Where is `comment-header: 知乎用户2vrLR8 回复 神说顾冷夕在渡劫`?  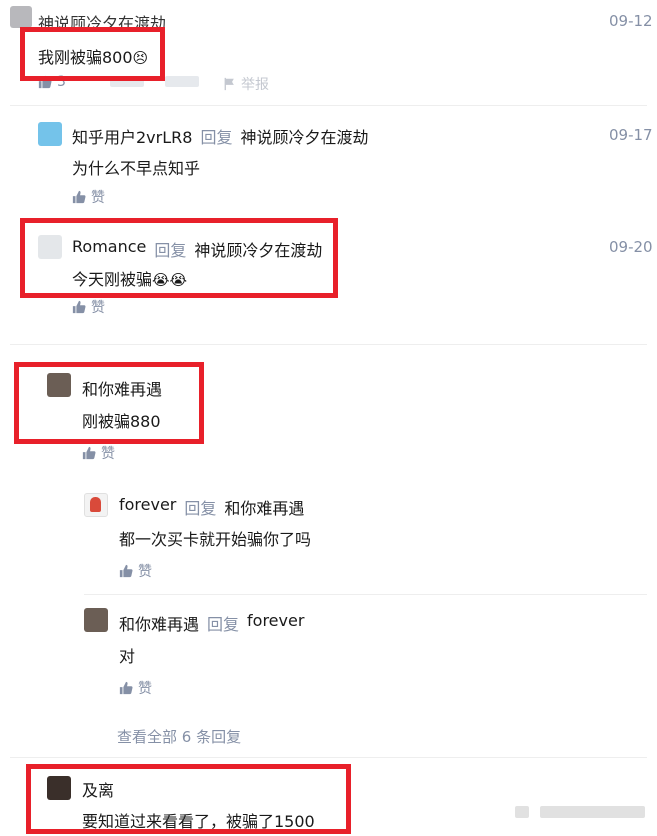
comment-header: 知乎用户2vrLR8 回复 神说顾冷夕在渡劫 is located at coordinates (220, 136).